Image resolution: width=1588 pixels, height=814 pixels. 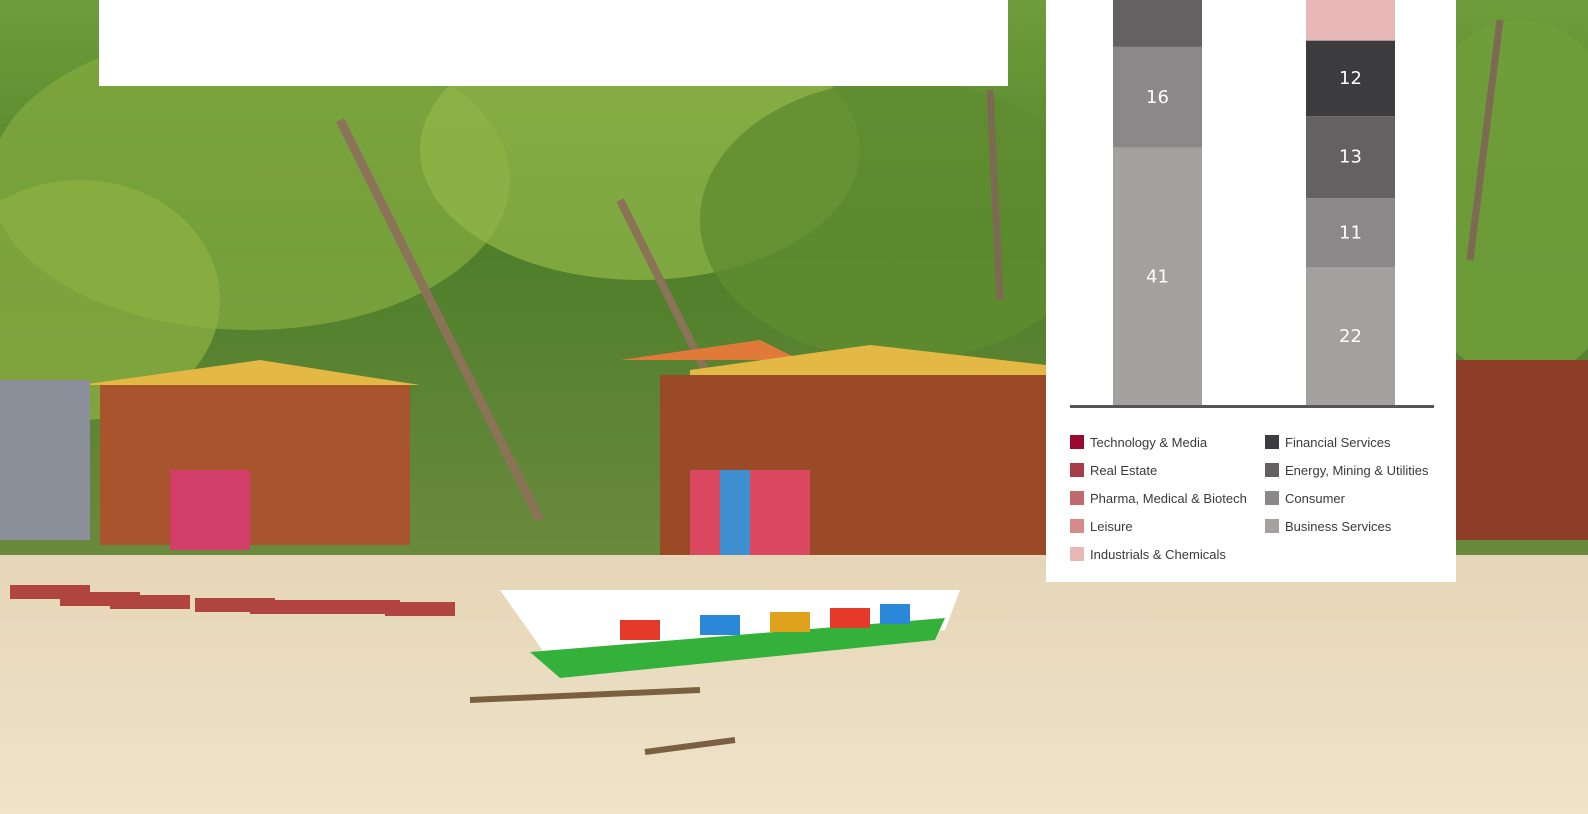 What do you see at coordinates (1350, 157) in the screenshot?
I see `bar-value-label: 13` at bounding box center [1350, 157].